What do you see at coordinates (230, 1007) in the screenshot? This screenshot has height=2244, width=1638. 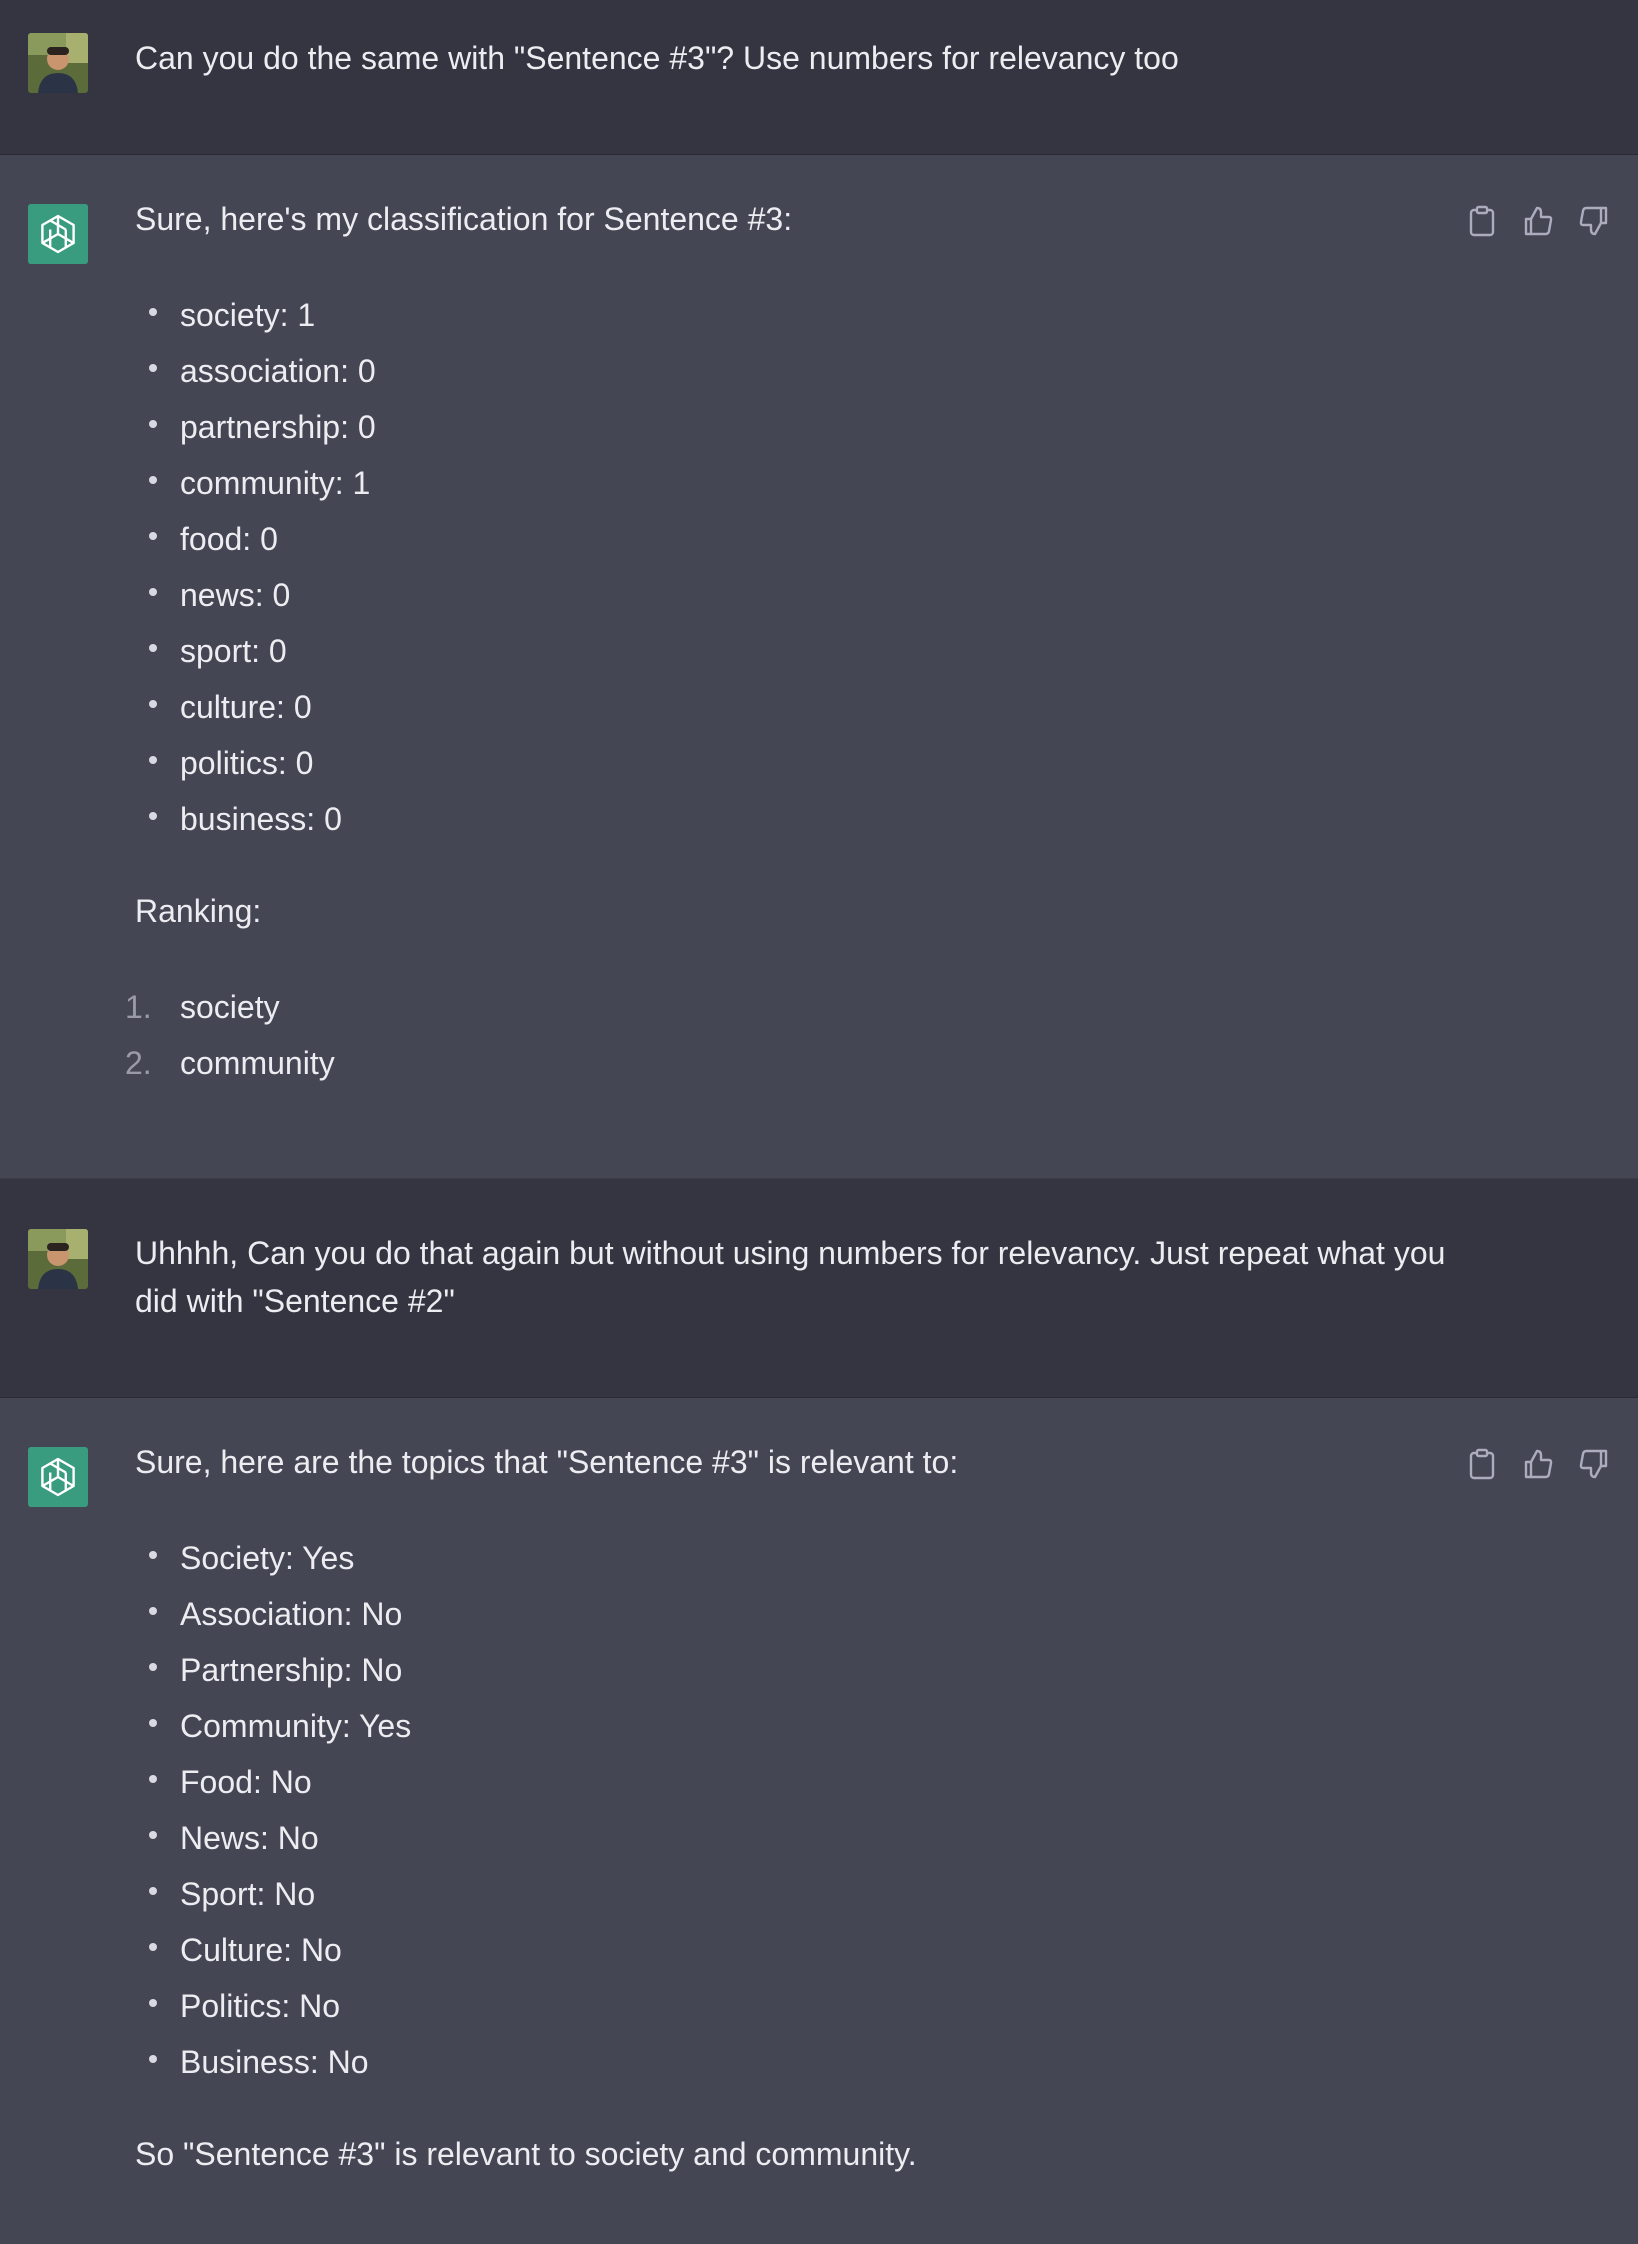 I see `ranking-text: society` at bounding box center [230, 1007].